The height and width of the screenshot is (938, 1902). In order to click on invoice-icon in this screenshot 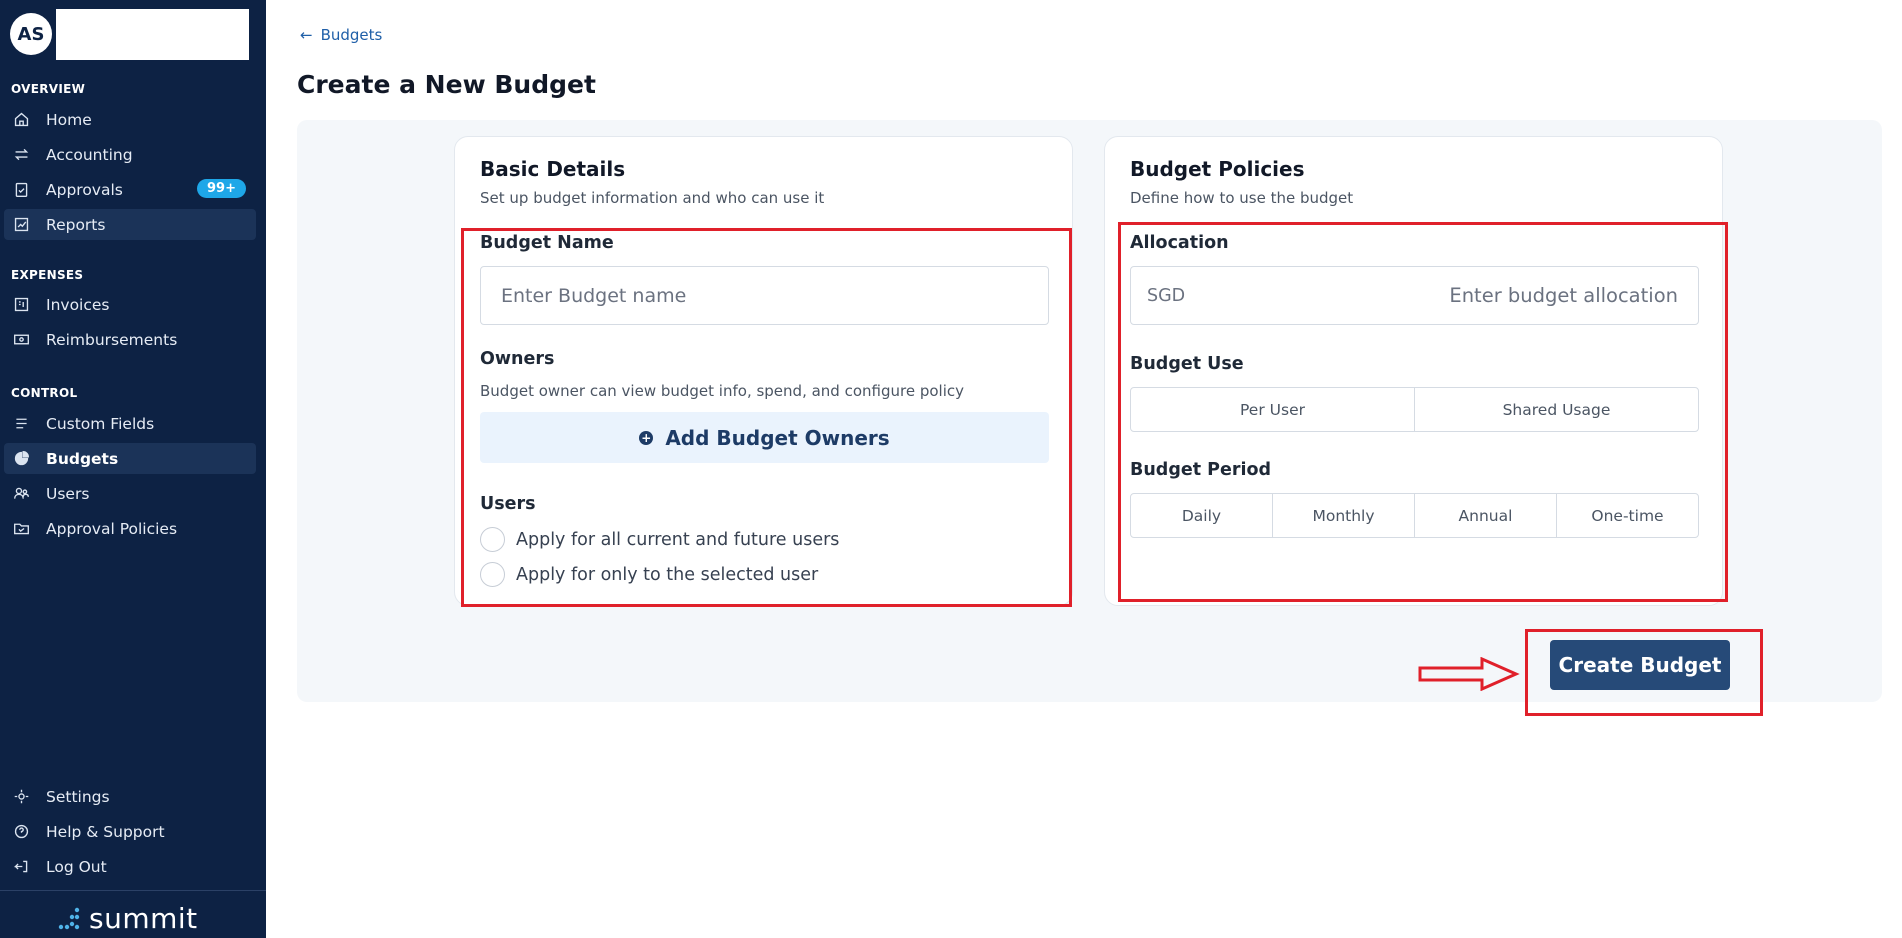, I will do `click(21, 305)`.